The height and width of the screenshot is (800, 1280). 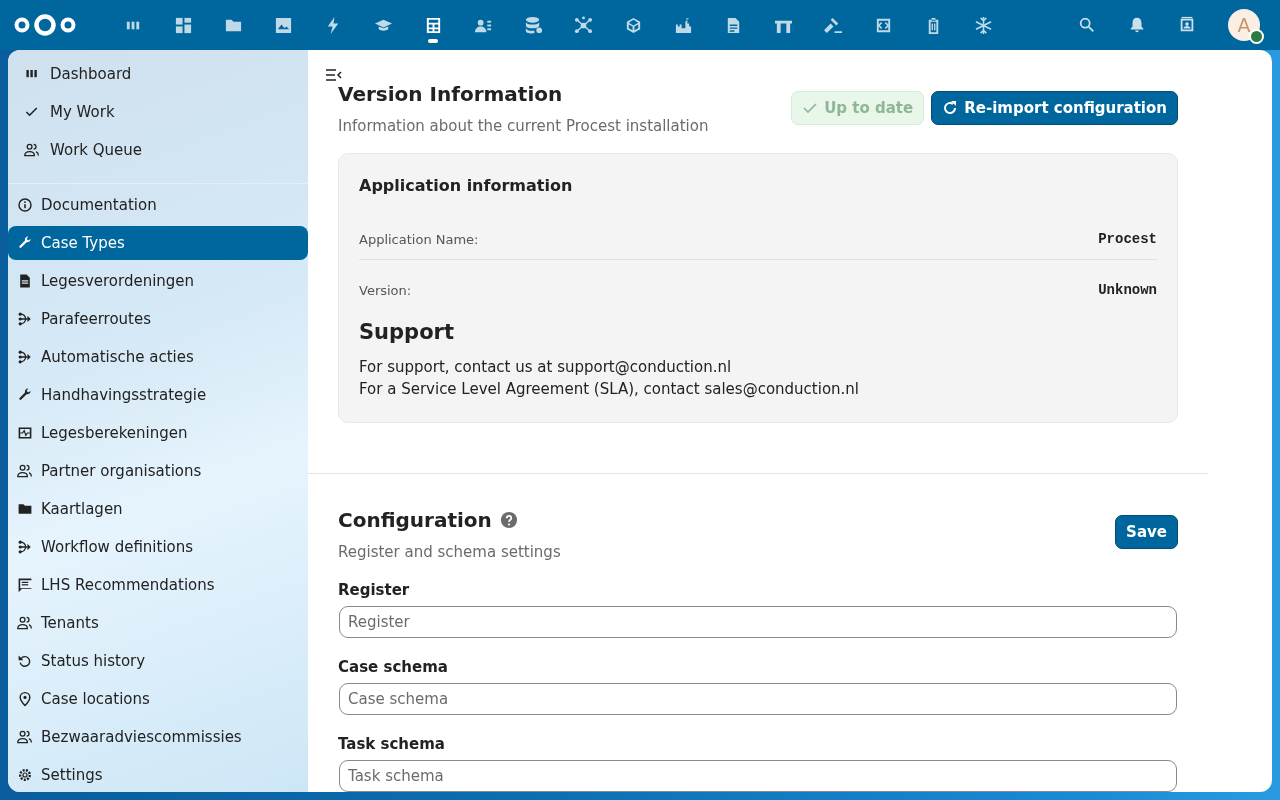 What do you see at coordinates (25, 205) in the screenshot?
I see `info-icon` at bounding box center [25, 205].